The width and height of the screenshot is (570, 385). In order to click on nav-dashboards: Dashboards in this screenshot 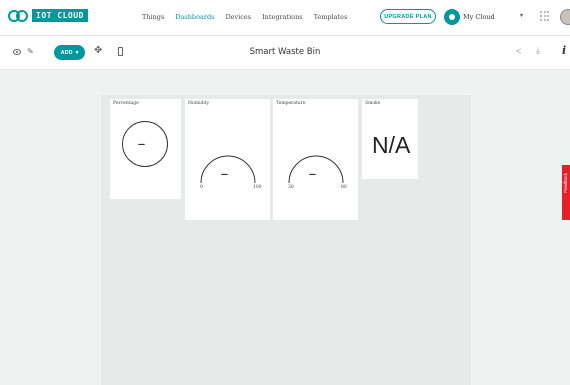, I will do `click(194, 17)`.